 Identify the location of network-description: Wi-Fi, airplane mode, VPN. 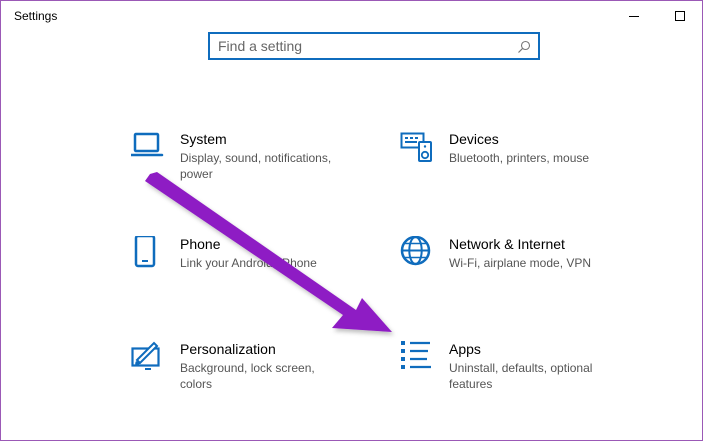
(520, 263).